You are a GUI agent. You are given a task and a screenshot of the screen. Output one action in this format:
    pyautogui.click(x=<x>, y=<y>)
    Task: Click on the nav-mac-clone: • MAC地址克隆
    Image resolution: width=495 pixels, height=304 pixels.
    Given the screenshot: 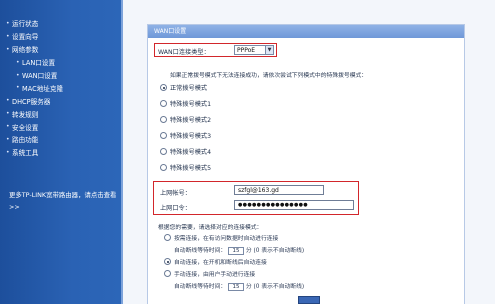 What is the action you would take?
    pyautogui.click(x=63, y=87)
    